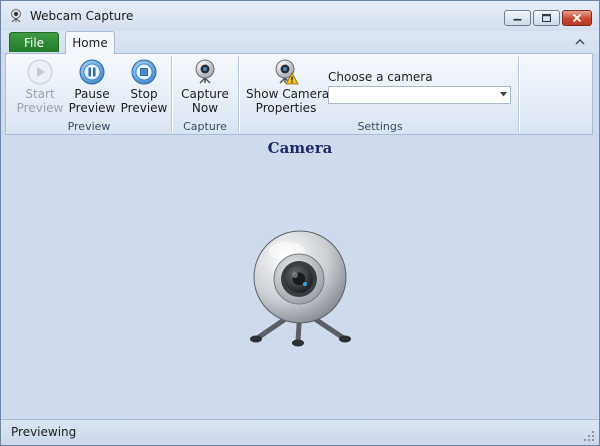 The width and height of the screenshot is (600, 446). What do you see at coordinates (40, 72) in the screenshot?
I see `play-icon` at bounding box center [40, 72].